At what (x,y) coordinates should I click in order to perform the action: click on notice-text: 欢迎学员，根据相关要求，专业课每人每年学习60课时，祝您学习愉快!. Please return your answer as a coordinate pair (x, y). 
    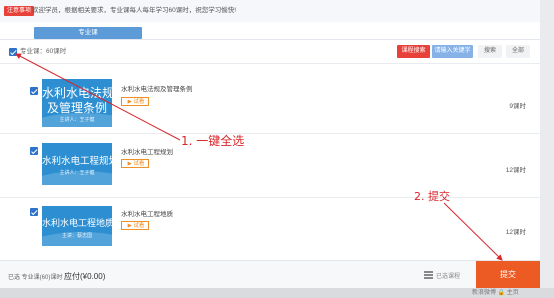
    Looking at the image, I should click on (134, 10).